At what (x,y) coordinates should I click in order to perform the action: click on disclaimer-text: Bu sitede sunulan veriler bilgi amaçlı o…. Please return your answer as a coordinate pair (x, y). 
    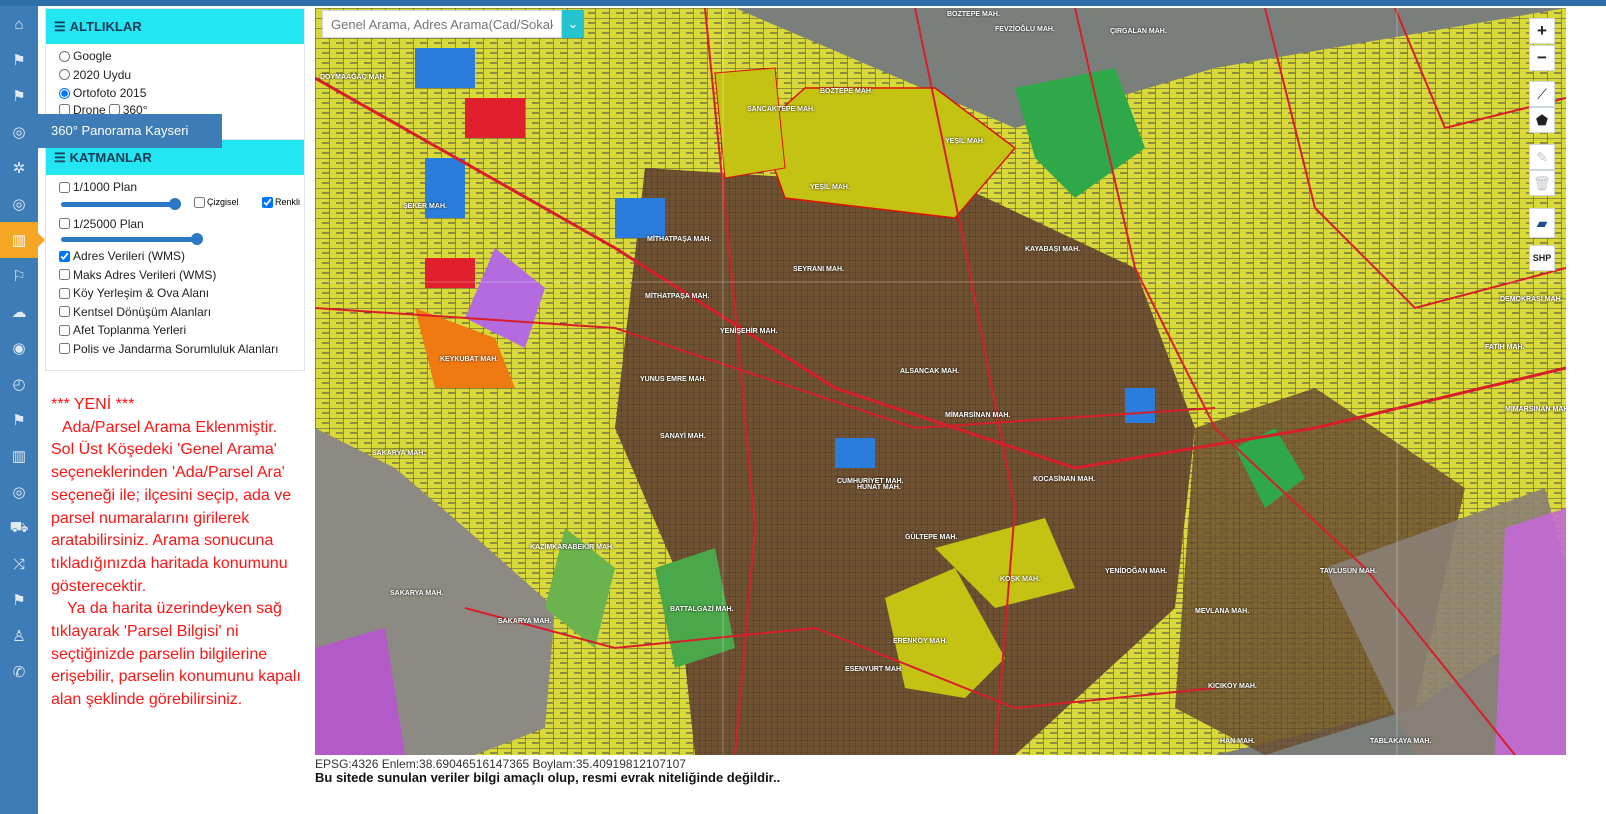
    Looking at the image, I should click on (548, 777).